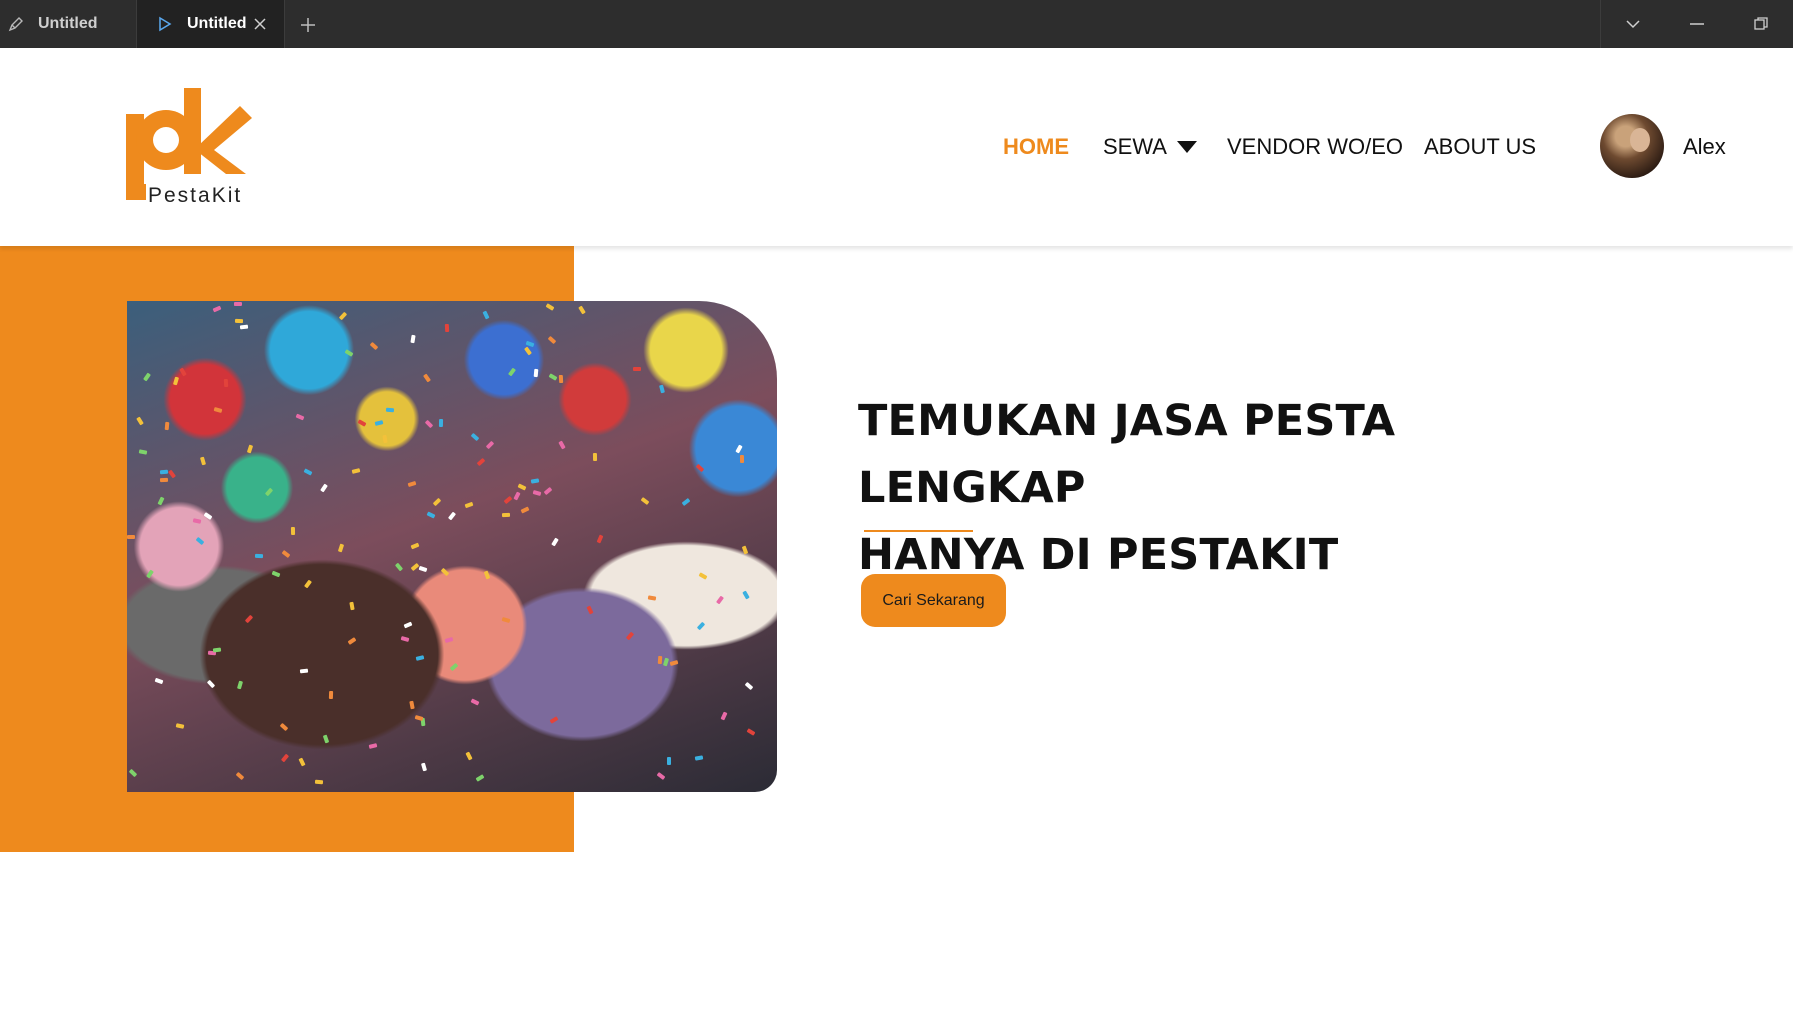 This screenshot has height=1011, width=1793. I want to click on avatar, so click(1632, 146).